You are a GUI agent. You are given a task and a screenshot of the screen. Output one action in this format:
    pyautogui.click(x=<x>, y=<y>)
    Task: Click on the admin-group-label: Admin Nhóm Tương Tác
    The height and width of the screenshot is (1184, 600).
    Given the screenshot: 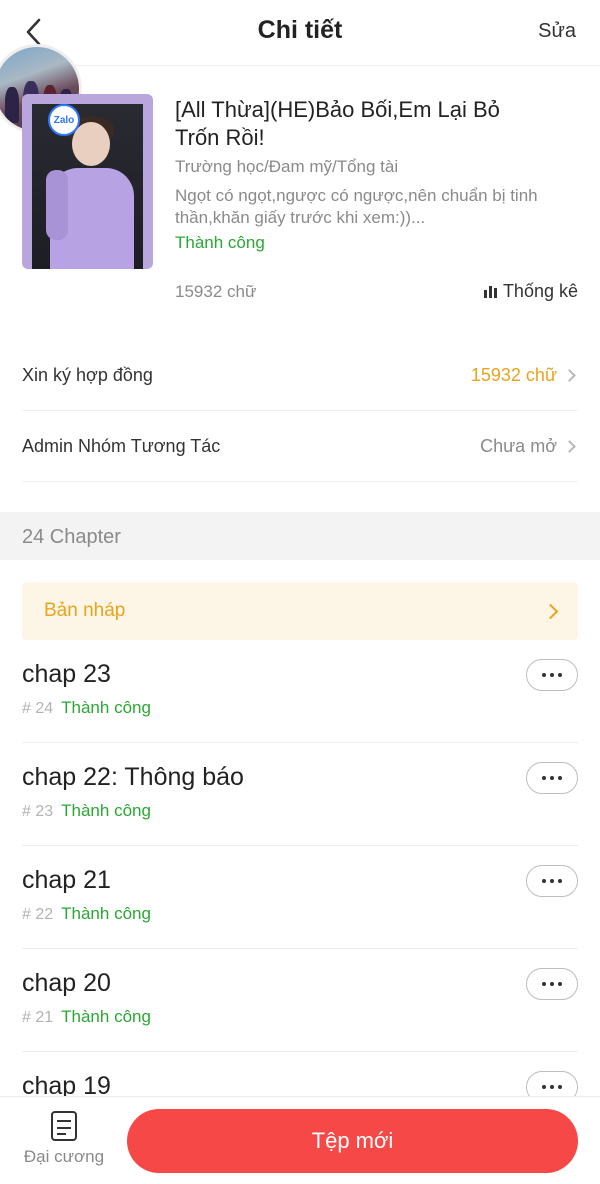 What is the action you would take?
    pyautogui.click(x=121, y=446)
    